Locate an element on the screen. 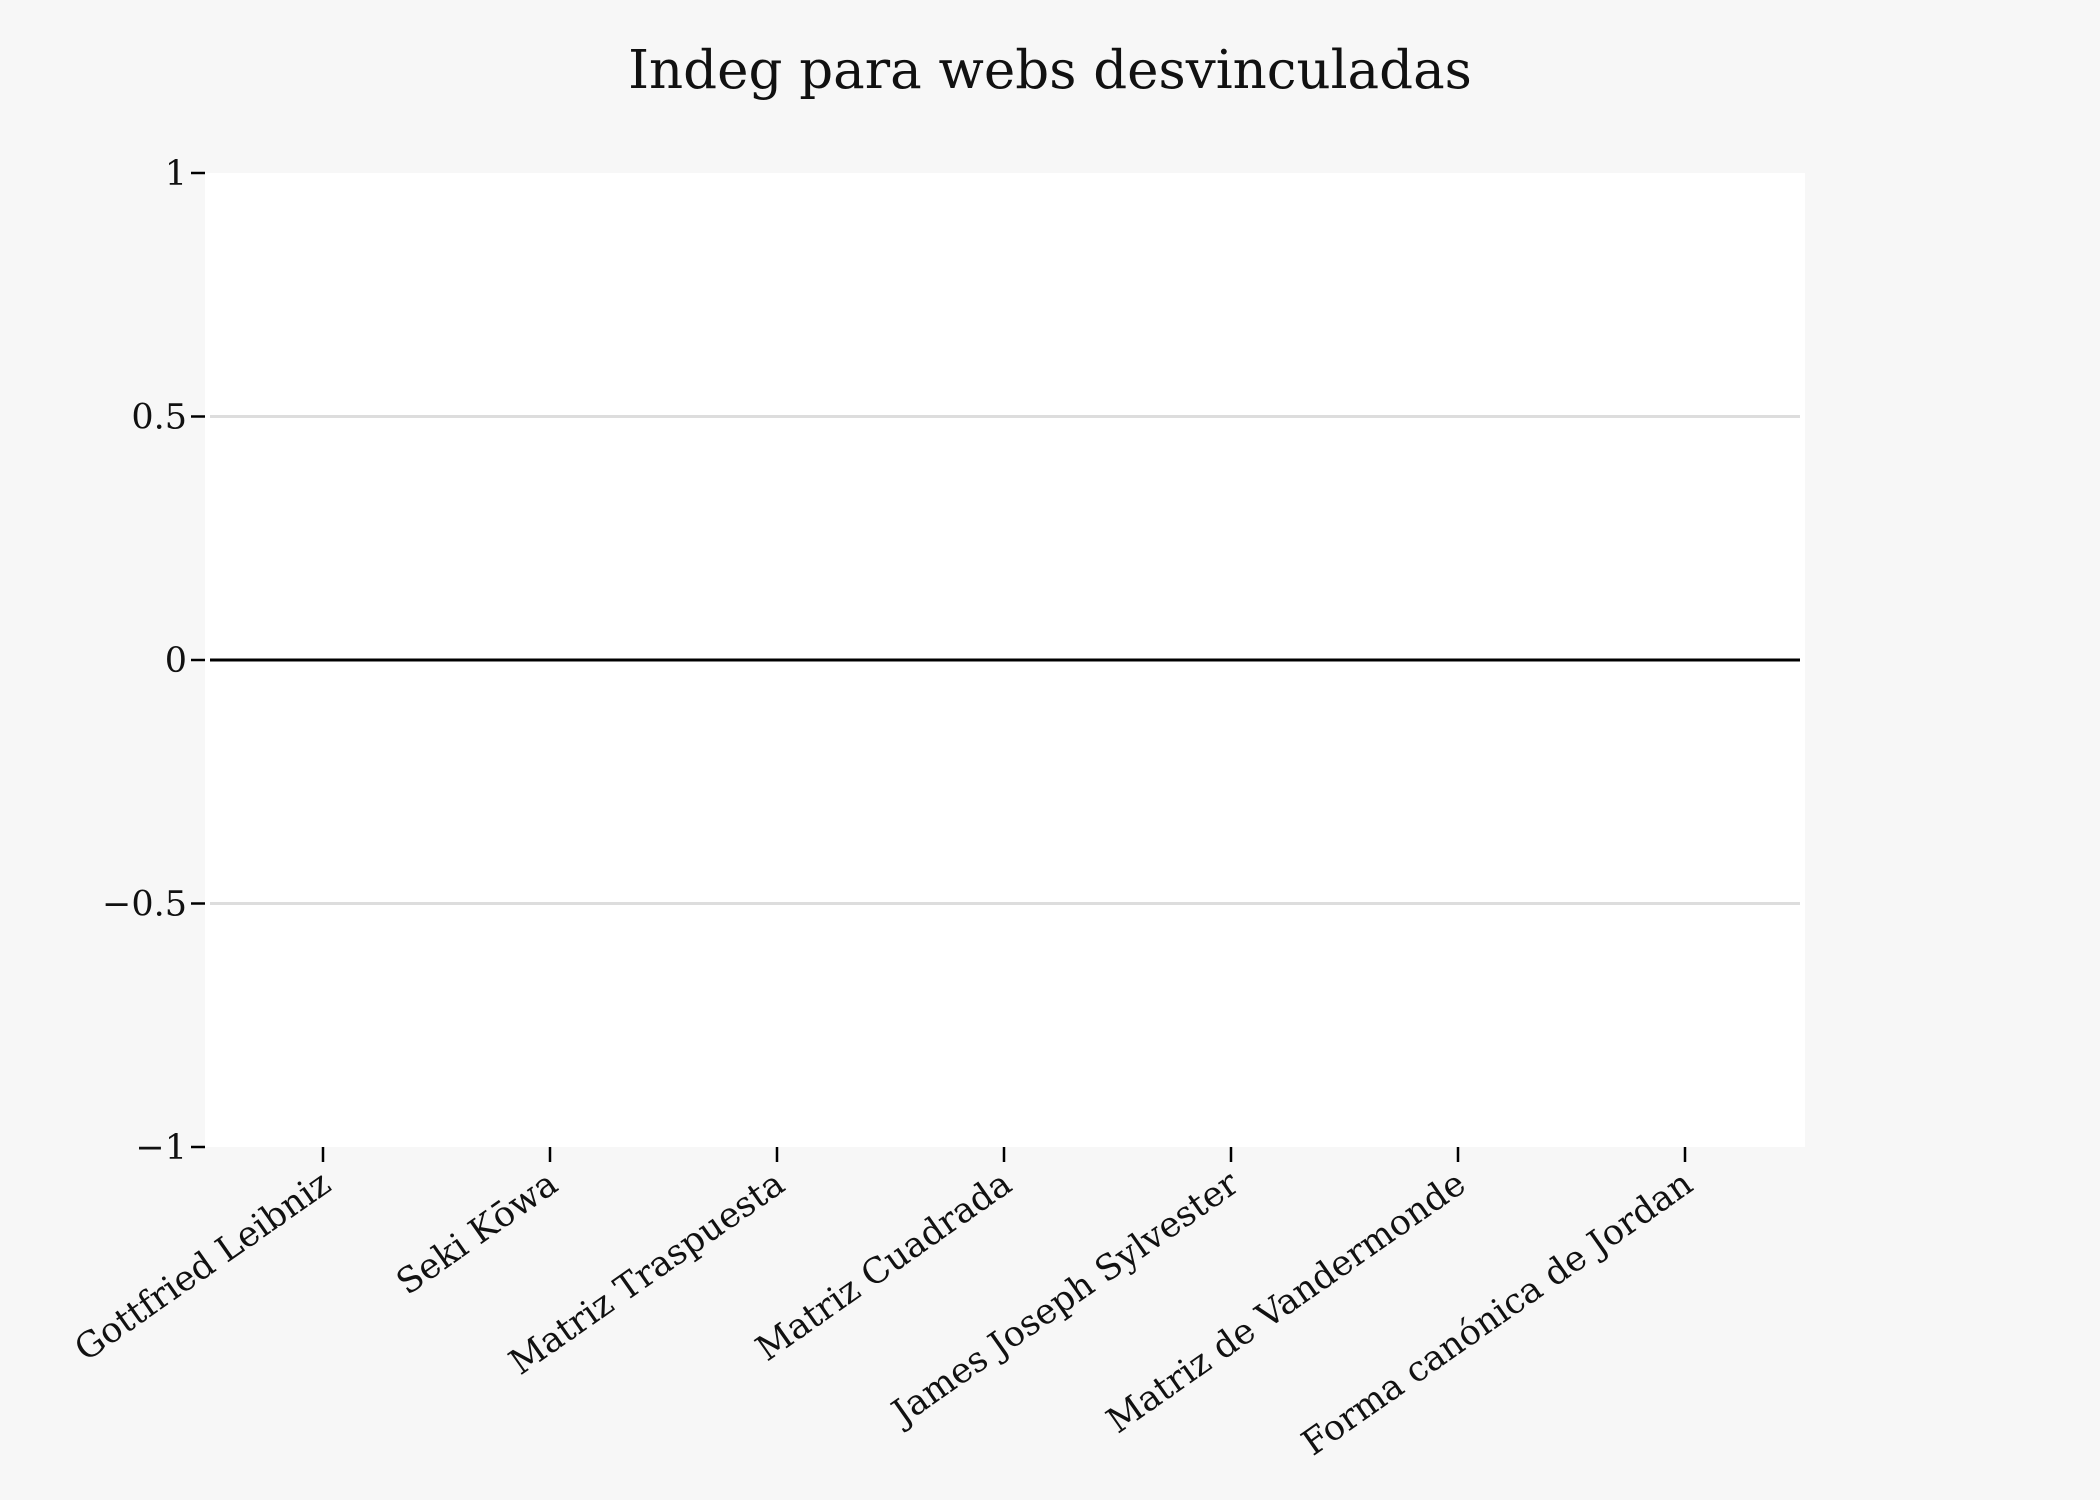 Image resolution: width=2100 pixels, height=1500 pixels. y-tick-label: 1 is located at coordinates (176, 174).